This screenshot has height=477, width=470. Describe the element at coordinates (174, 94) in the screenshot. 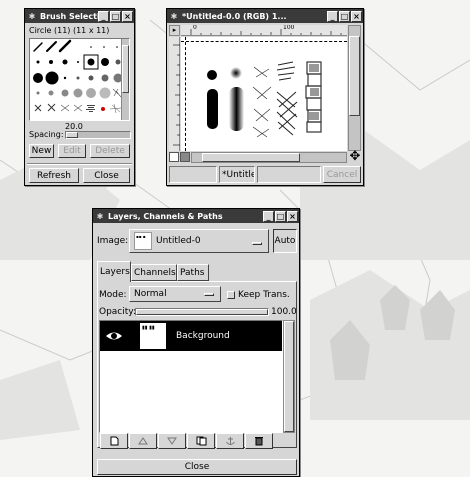

I see `vertical-ruler` at that location.